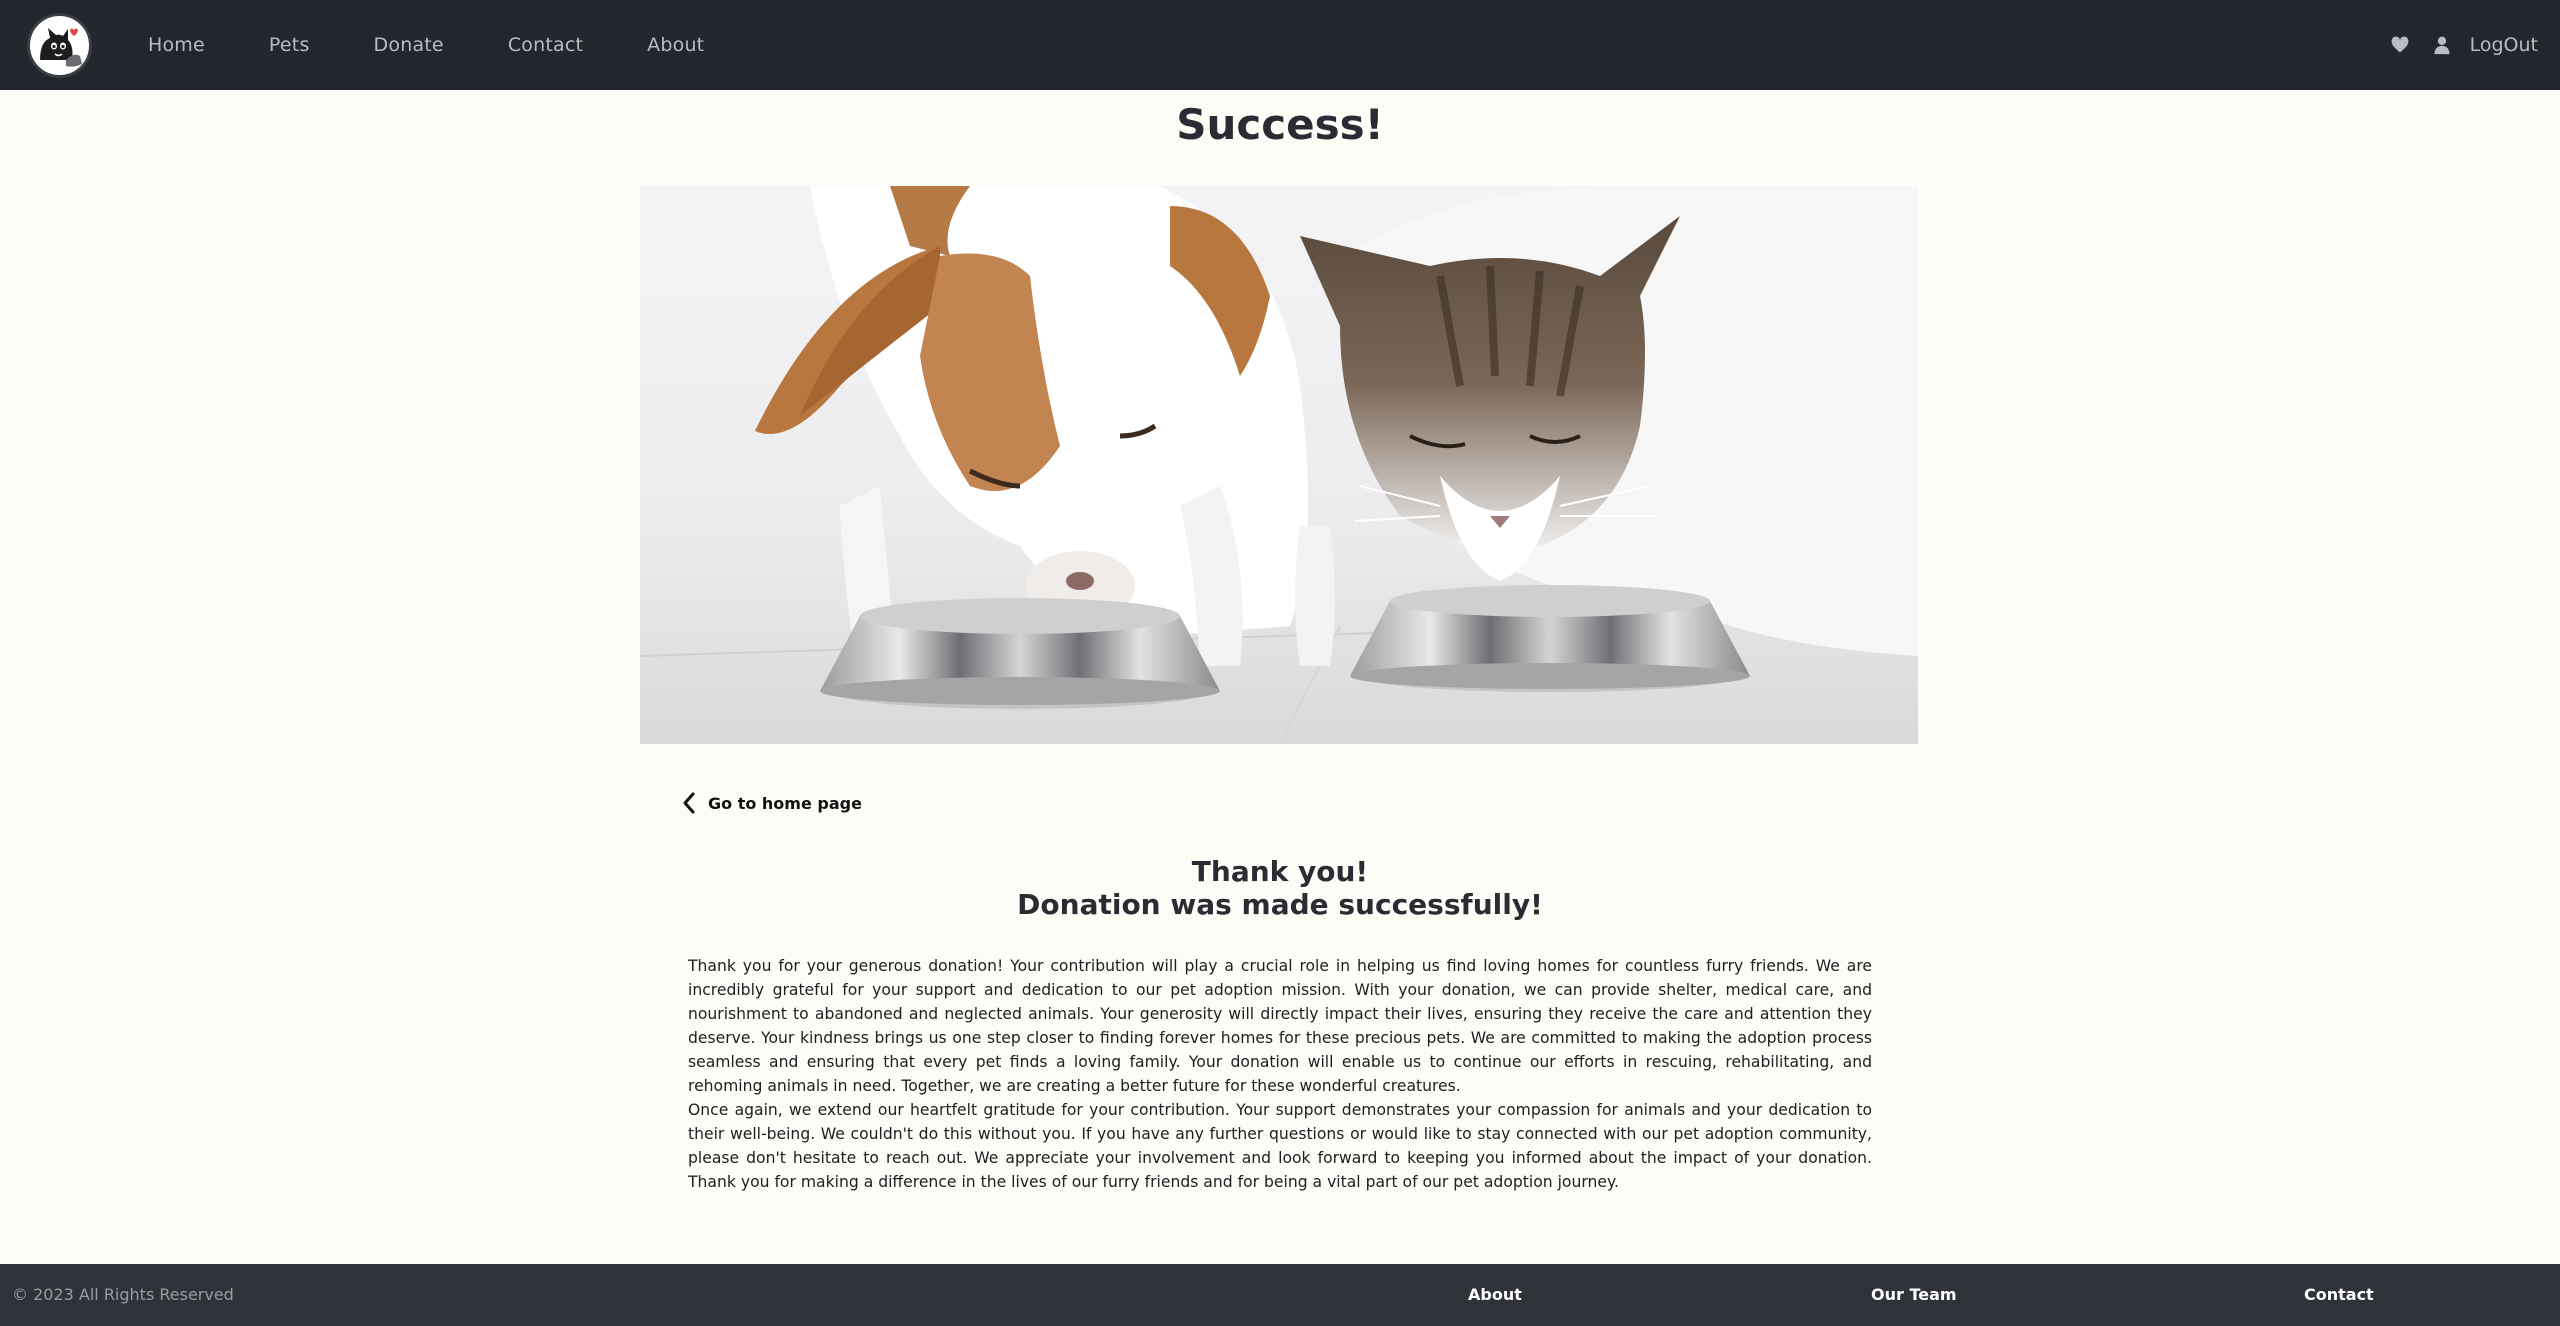  I want to click on nav-about-link: About, so click(675, 45).